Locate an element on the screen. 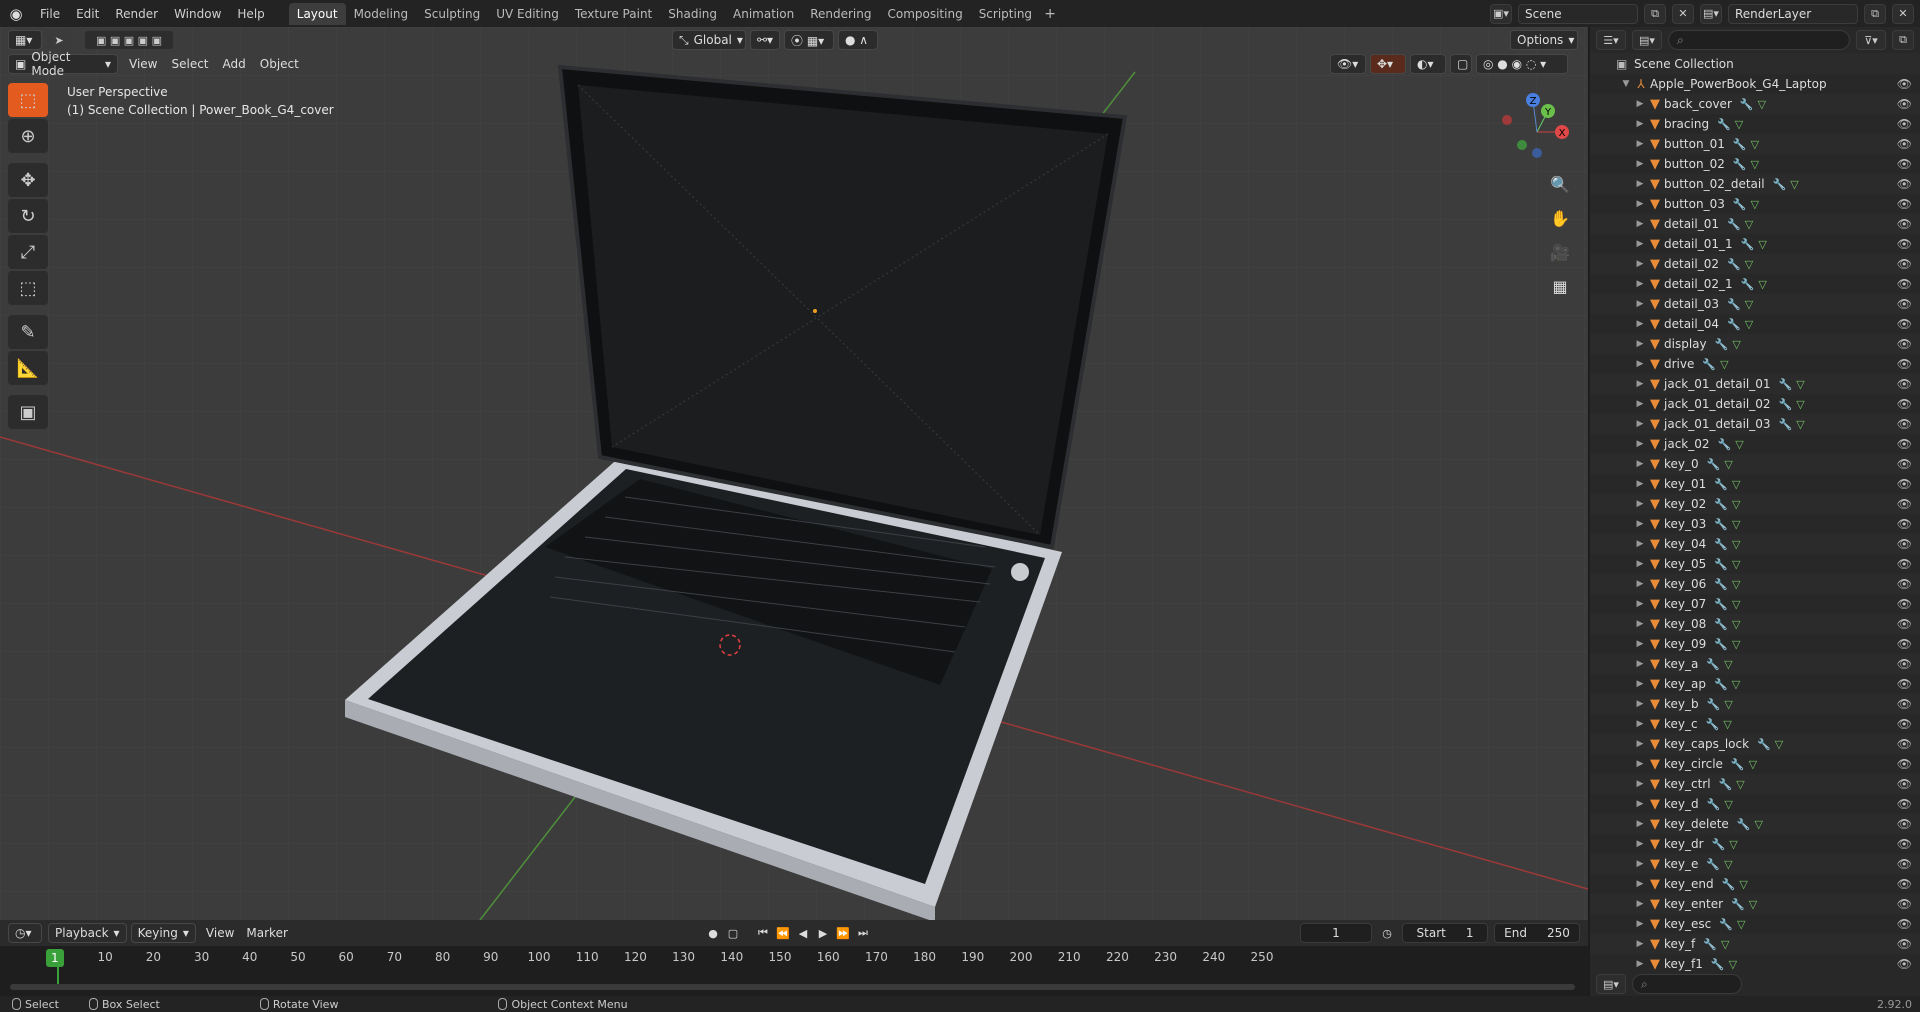 This screenshot has width=1920, height=1012. properties-search-input: ⌕ is located at coordinates (1687, 984).